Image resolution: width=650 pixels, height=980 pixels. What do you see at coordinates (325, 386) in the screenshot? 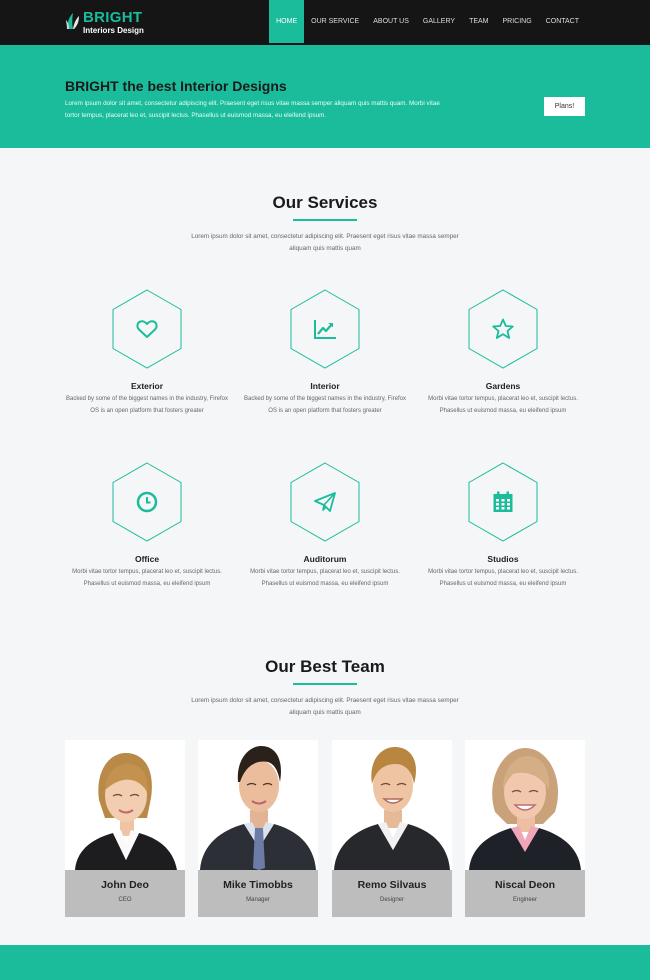
I see `service-name: Interior` at bounding box center [325, 386].